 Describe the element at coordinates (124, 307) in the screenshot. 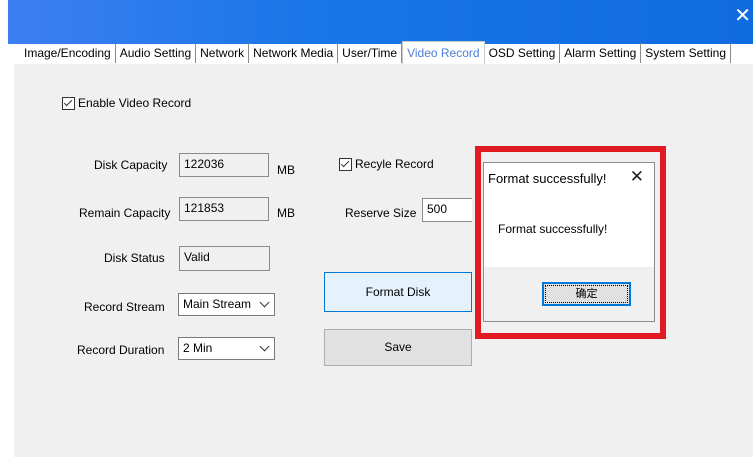

I see `record-stream-label: Record Stream` at that location.